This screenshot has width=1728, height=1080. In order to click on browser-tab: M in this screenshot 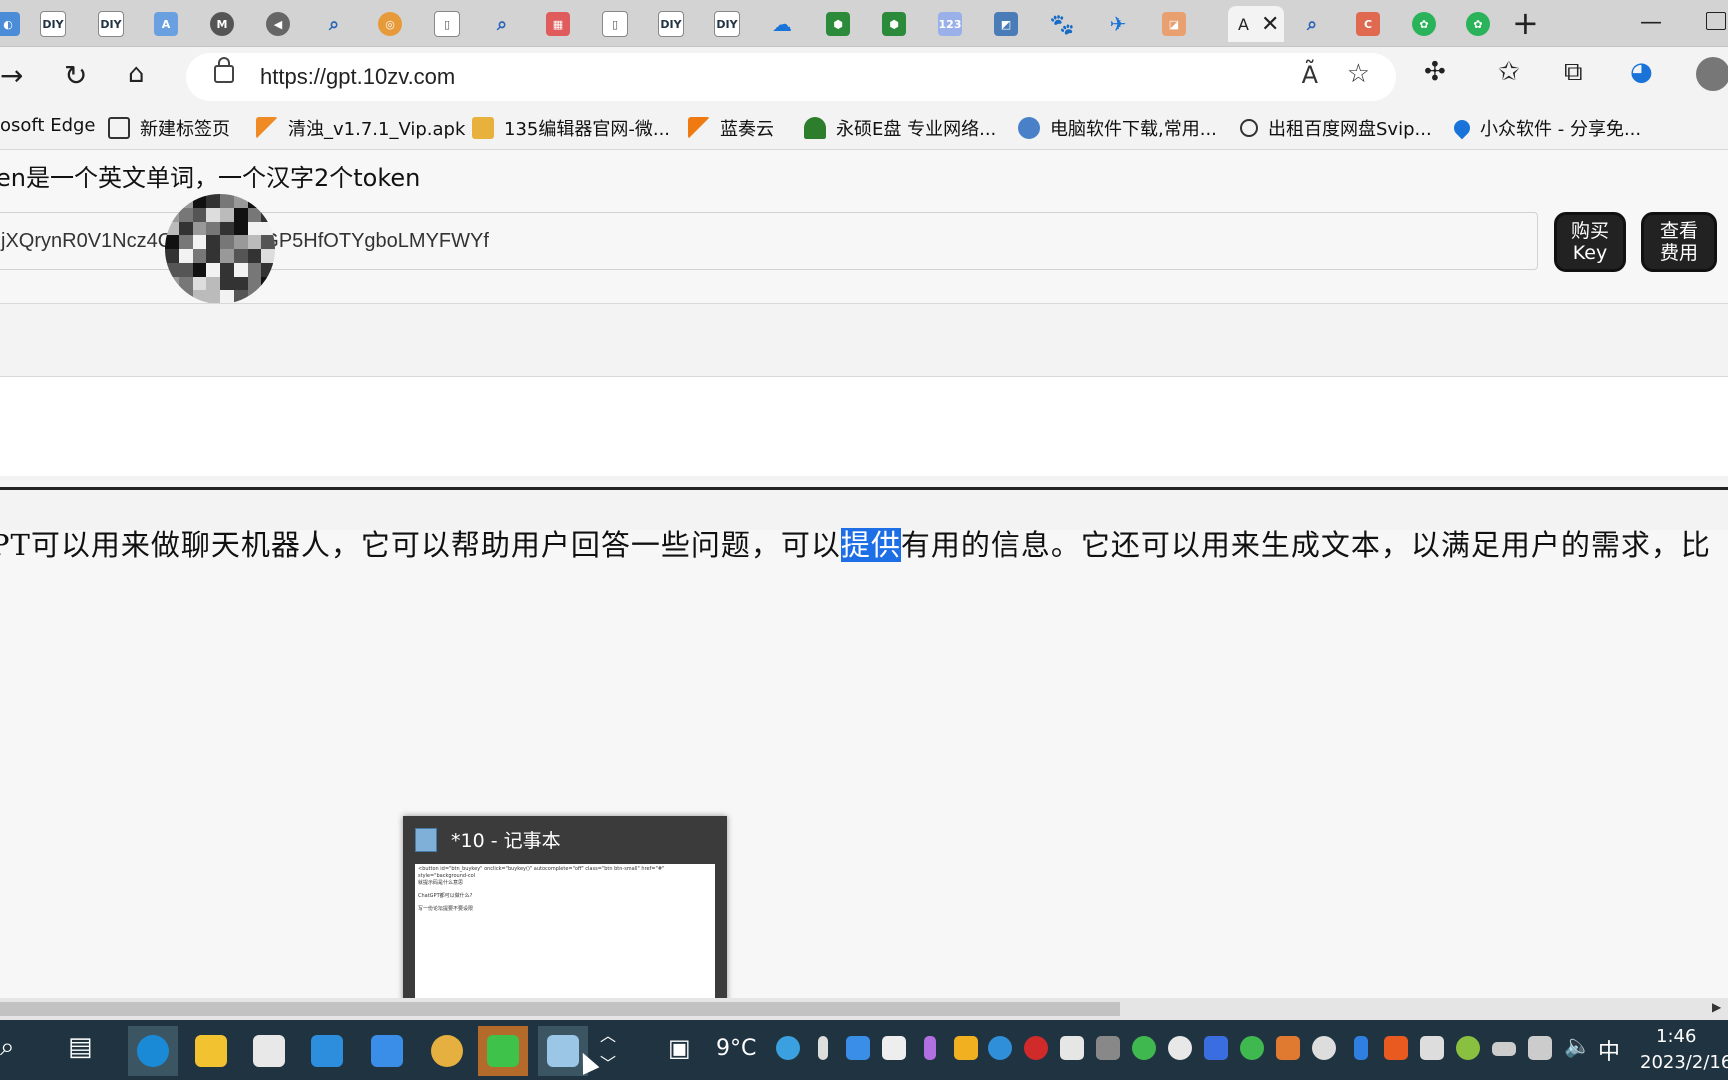, I will do `click(227, 24)`.